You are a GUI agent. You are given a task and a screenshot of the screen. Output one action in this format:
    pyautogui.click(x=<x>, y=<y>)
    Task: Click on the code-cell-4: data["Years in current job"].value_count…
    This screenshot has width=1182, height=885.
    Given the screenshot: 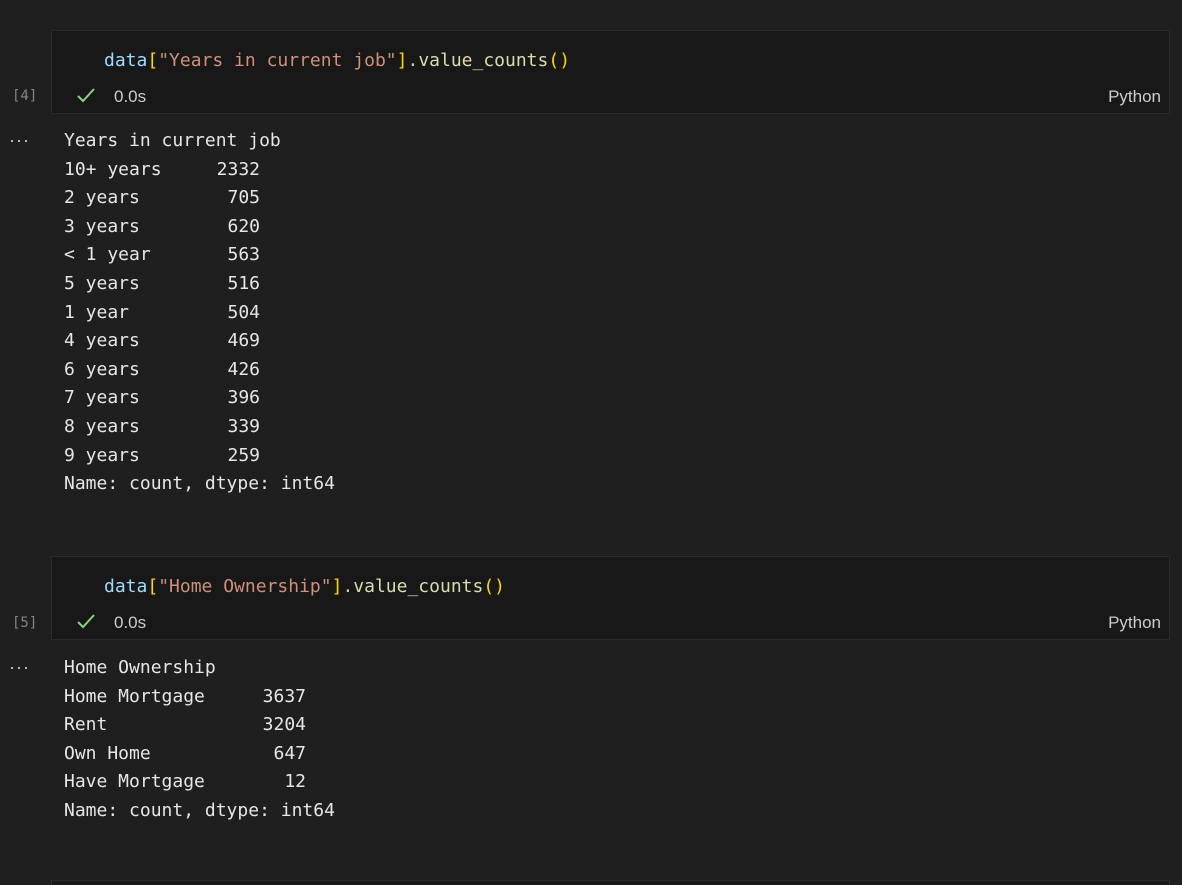 What is the action you would take?
    pyautogui.click(x=610, y=72)
    